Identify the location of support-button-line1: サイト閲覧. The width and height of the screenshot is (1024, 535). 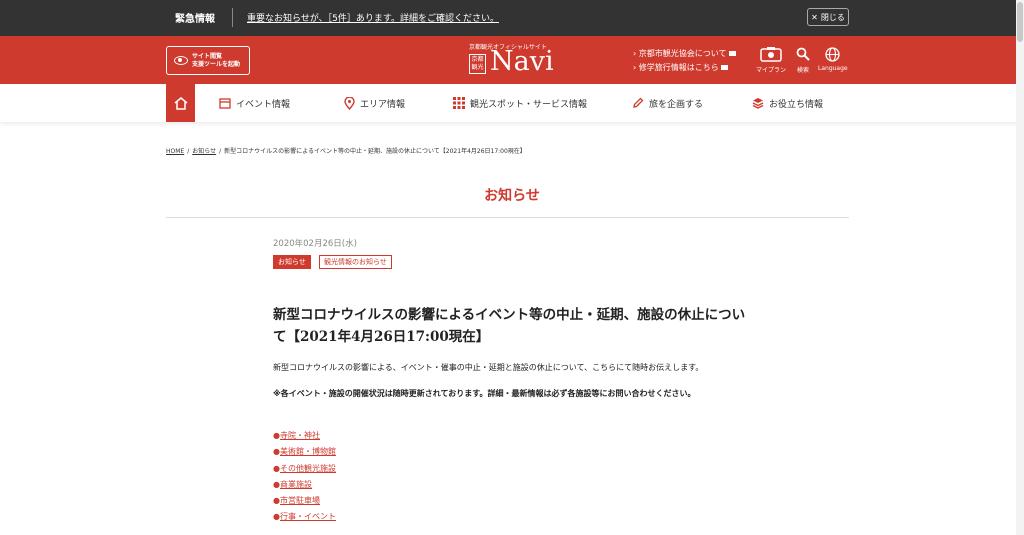
(207, 56).